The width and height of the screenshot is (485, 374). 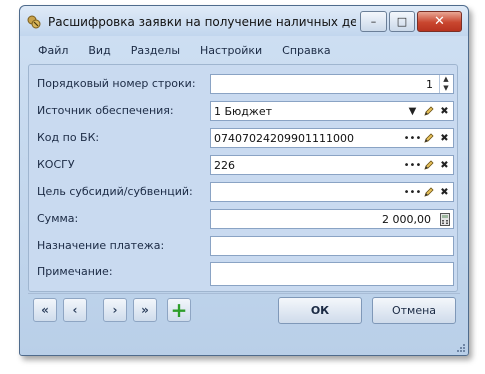 I want to click on menu-bar: Файл Вид Разделы Настройки Справка, so click(x=244, y=50).